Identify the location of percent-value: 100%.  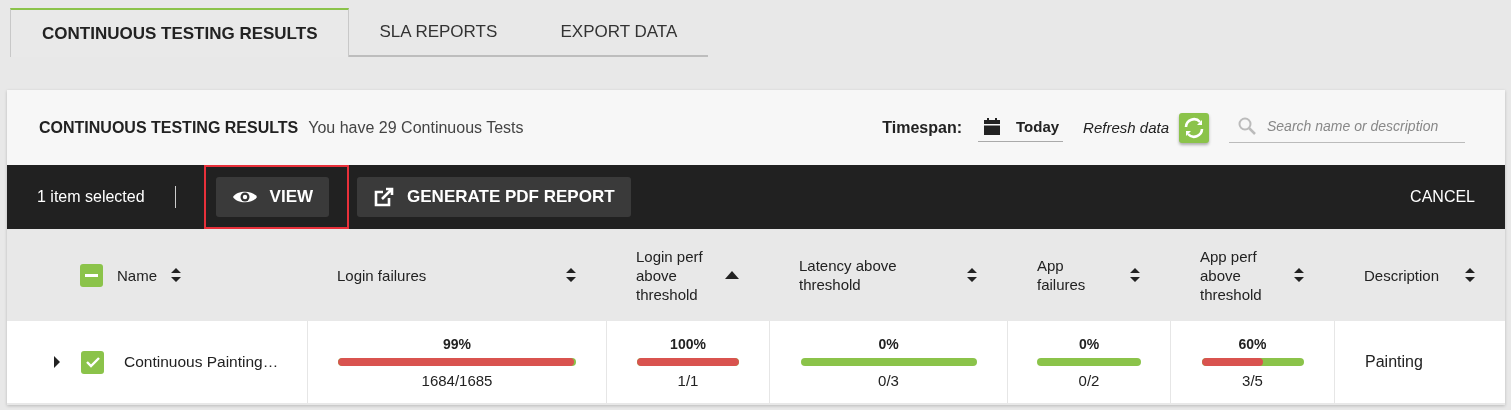
(688, 343).